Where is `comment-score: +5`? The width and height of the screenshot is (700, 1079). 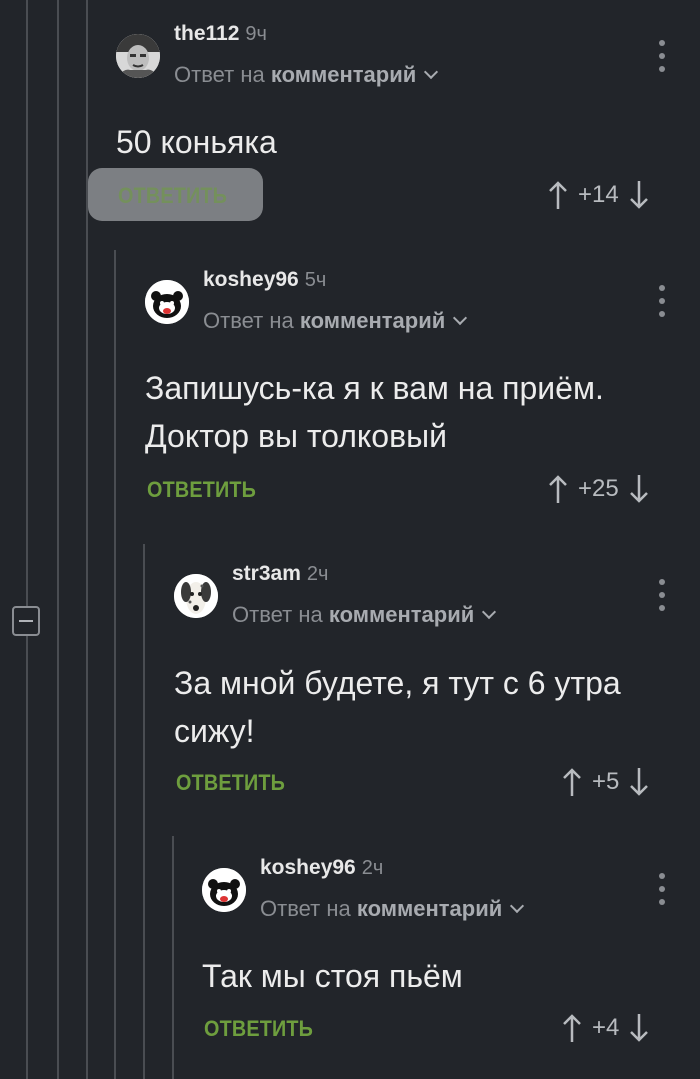 comment-score: +5 is located at coordinates (606, 781).